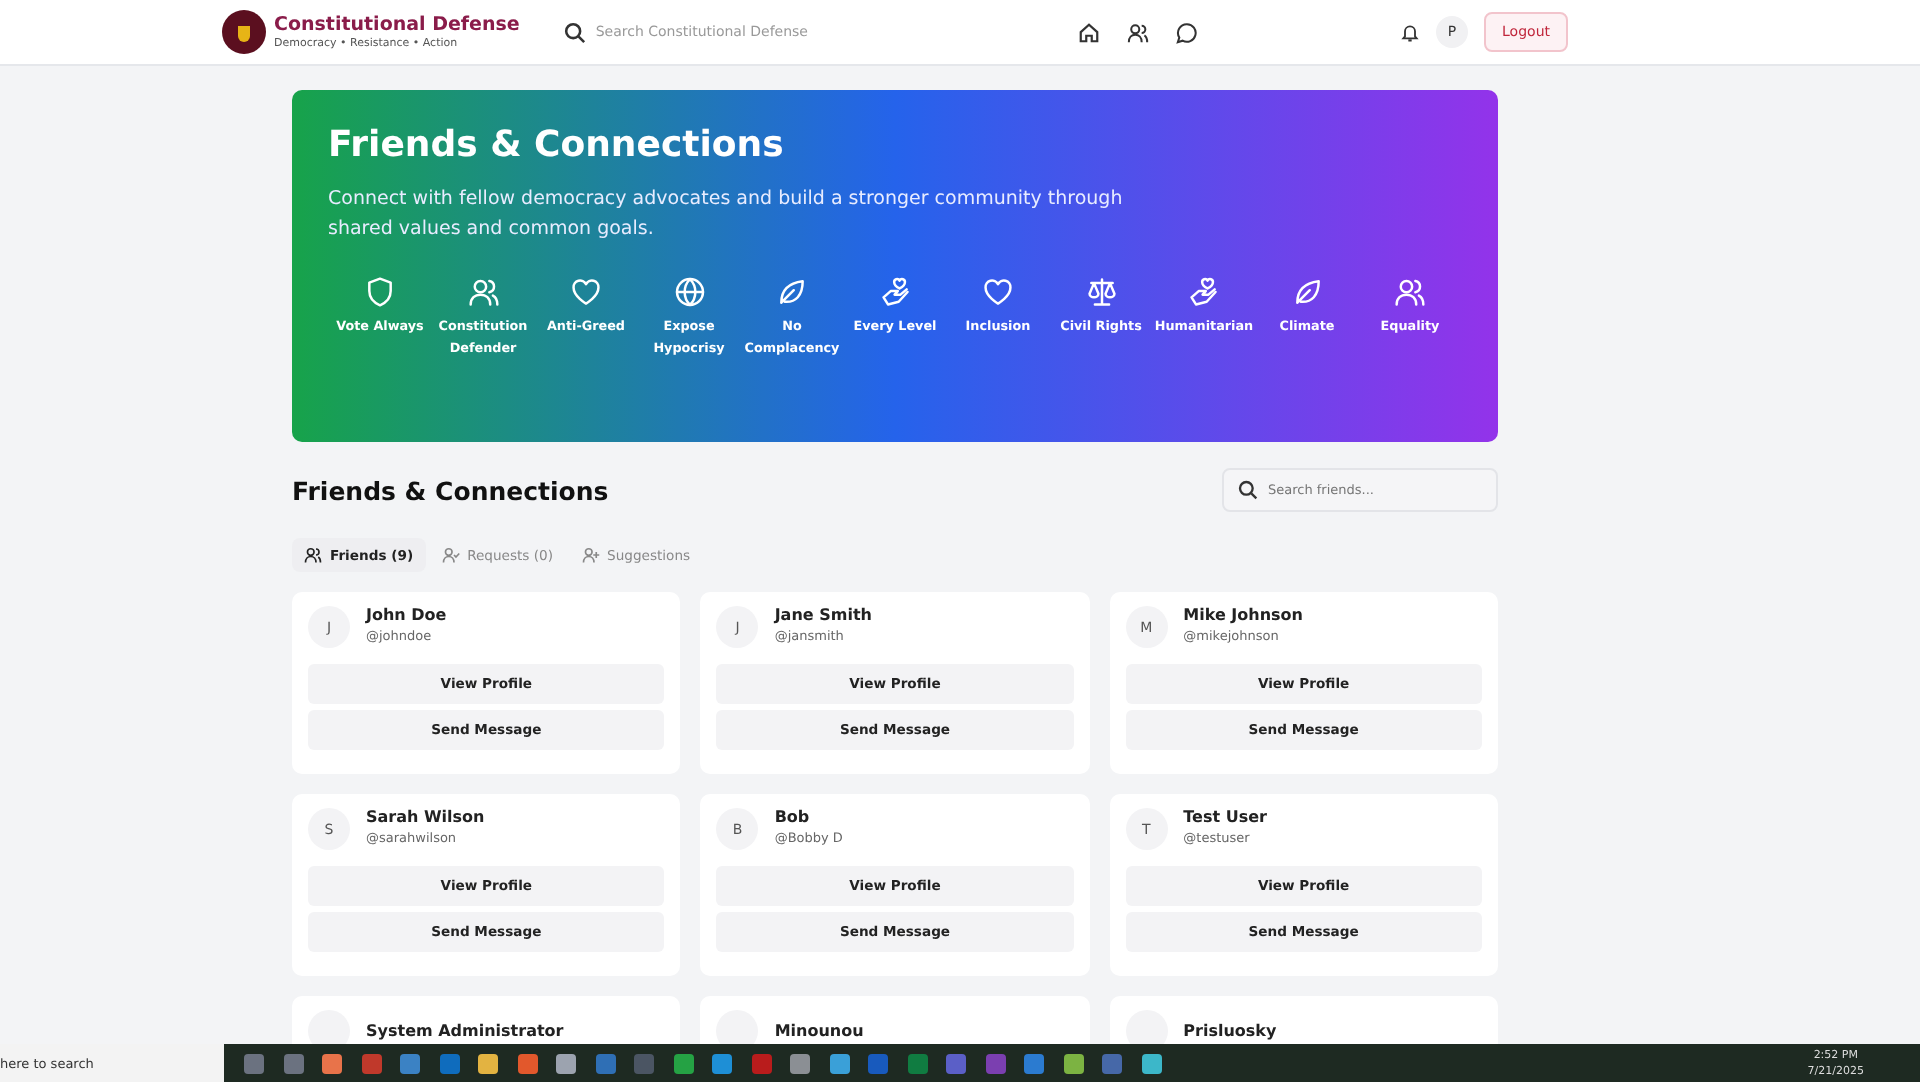  I want to click on friend-name: Bob, so click(808, 818).